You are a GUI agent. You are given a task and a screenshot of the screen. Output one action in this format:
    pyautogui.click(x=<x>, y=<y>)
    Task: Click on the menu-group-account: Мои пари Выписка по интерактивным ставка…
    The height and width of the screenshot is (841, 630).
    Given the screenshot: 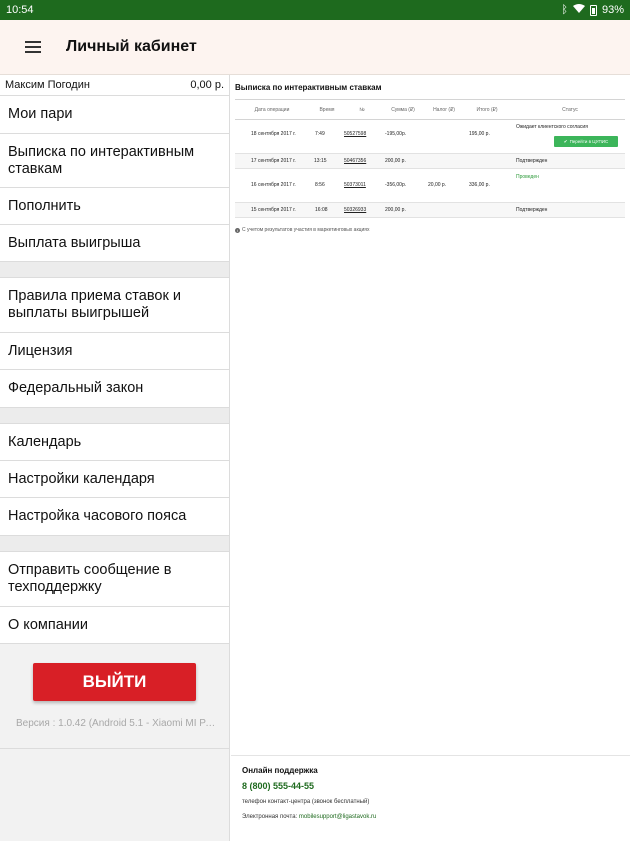 What is the action you would take?
    pyautogui.click(x=114, y=179)
    